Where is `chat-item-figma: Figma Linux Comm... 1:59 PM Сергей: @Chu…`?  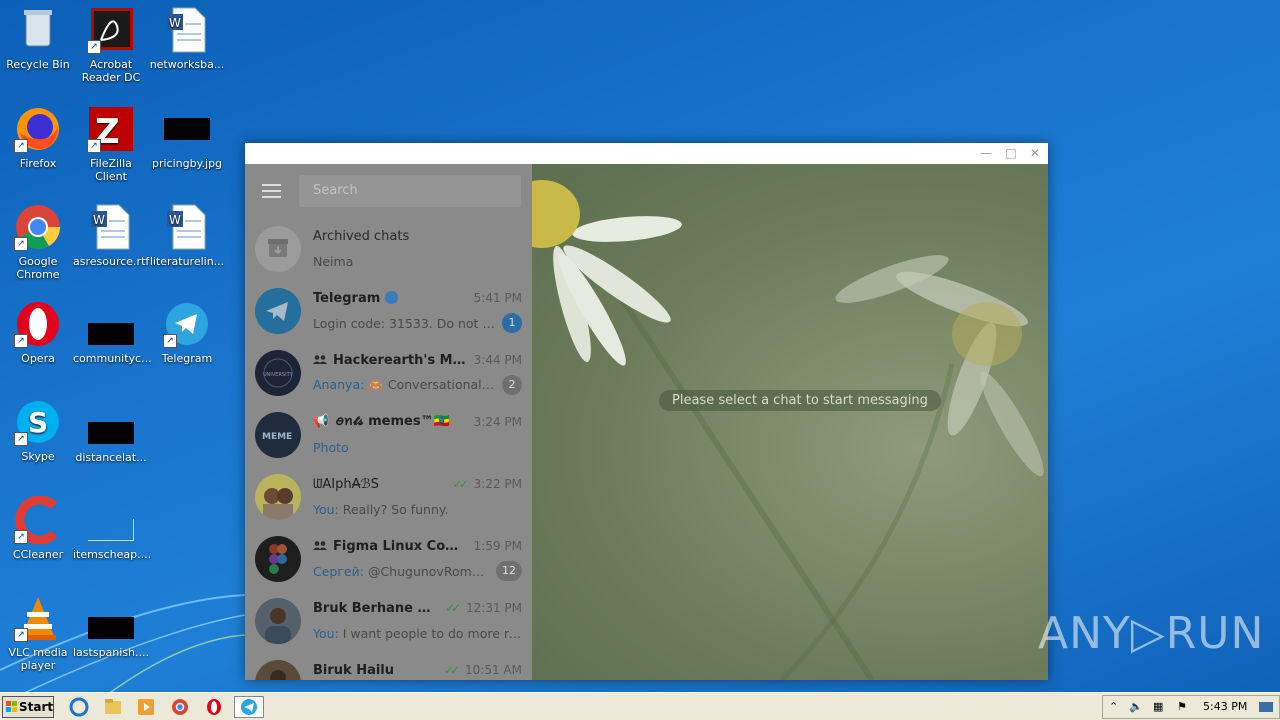 chat-item-figma: Figma Linux Comm... 1:59 PM Сергей: @Chu… is located at coordinates (388, 559).